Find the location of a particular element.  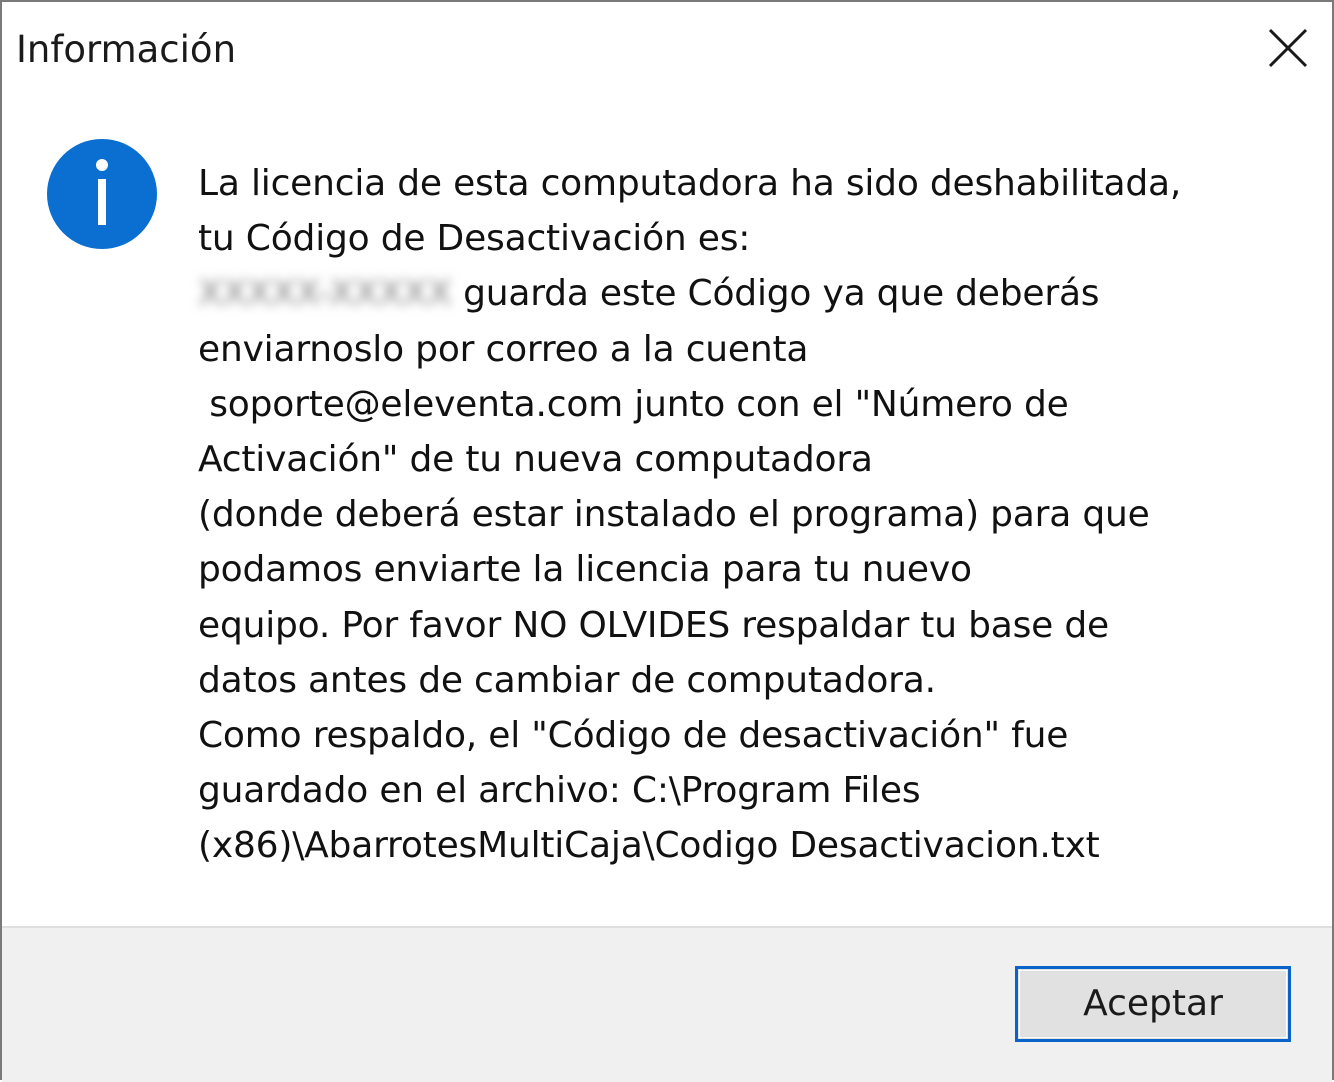

message-line: tu Código de Desactivación es: is located at coordinates (474, 239).